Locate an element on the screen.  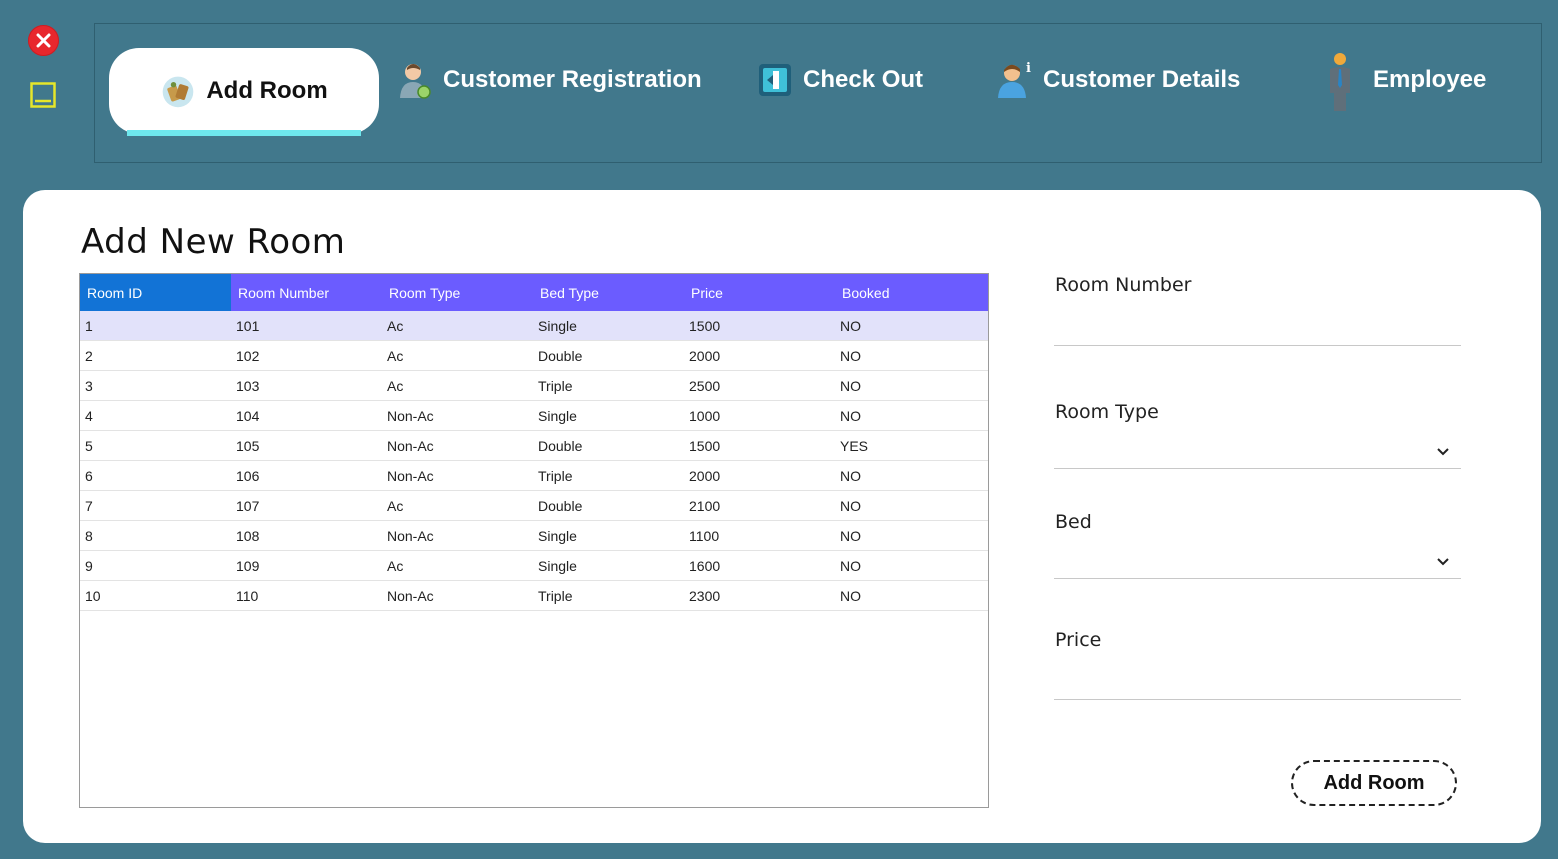
close-button is located at coordinates (43, 40).